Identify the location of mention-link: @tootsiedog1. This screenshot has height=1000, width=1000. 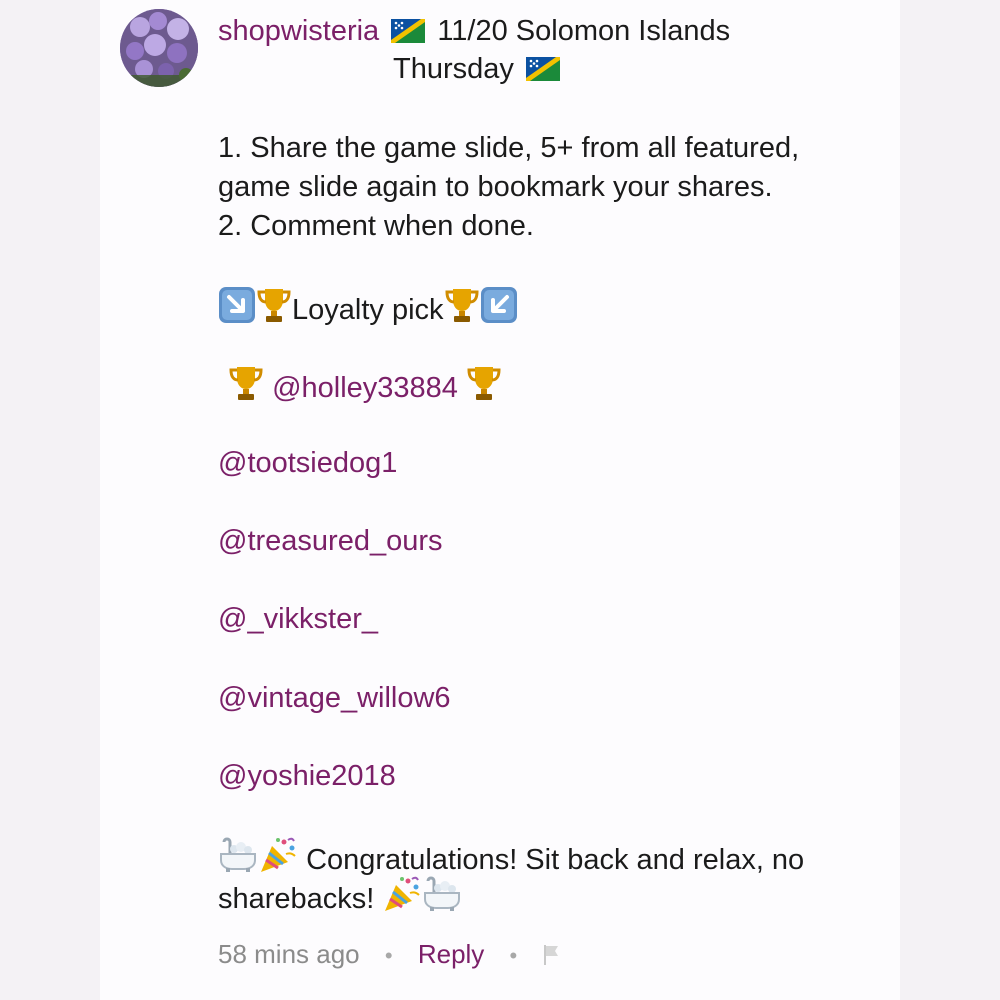
(553, 463).